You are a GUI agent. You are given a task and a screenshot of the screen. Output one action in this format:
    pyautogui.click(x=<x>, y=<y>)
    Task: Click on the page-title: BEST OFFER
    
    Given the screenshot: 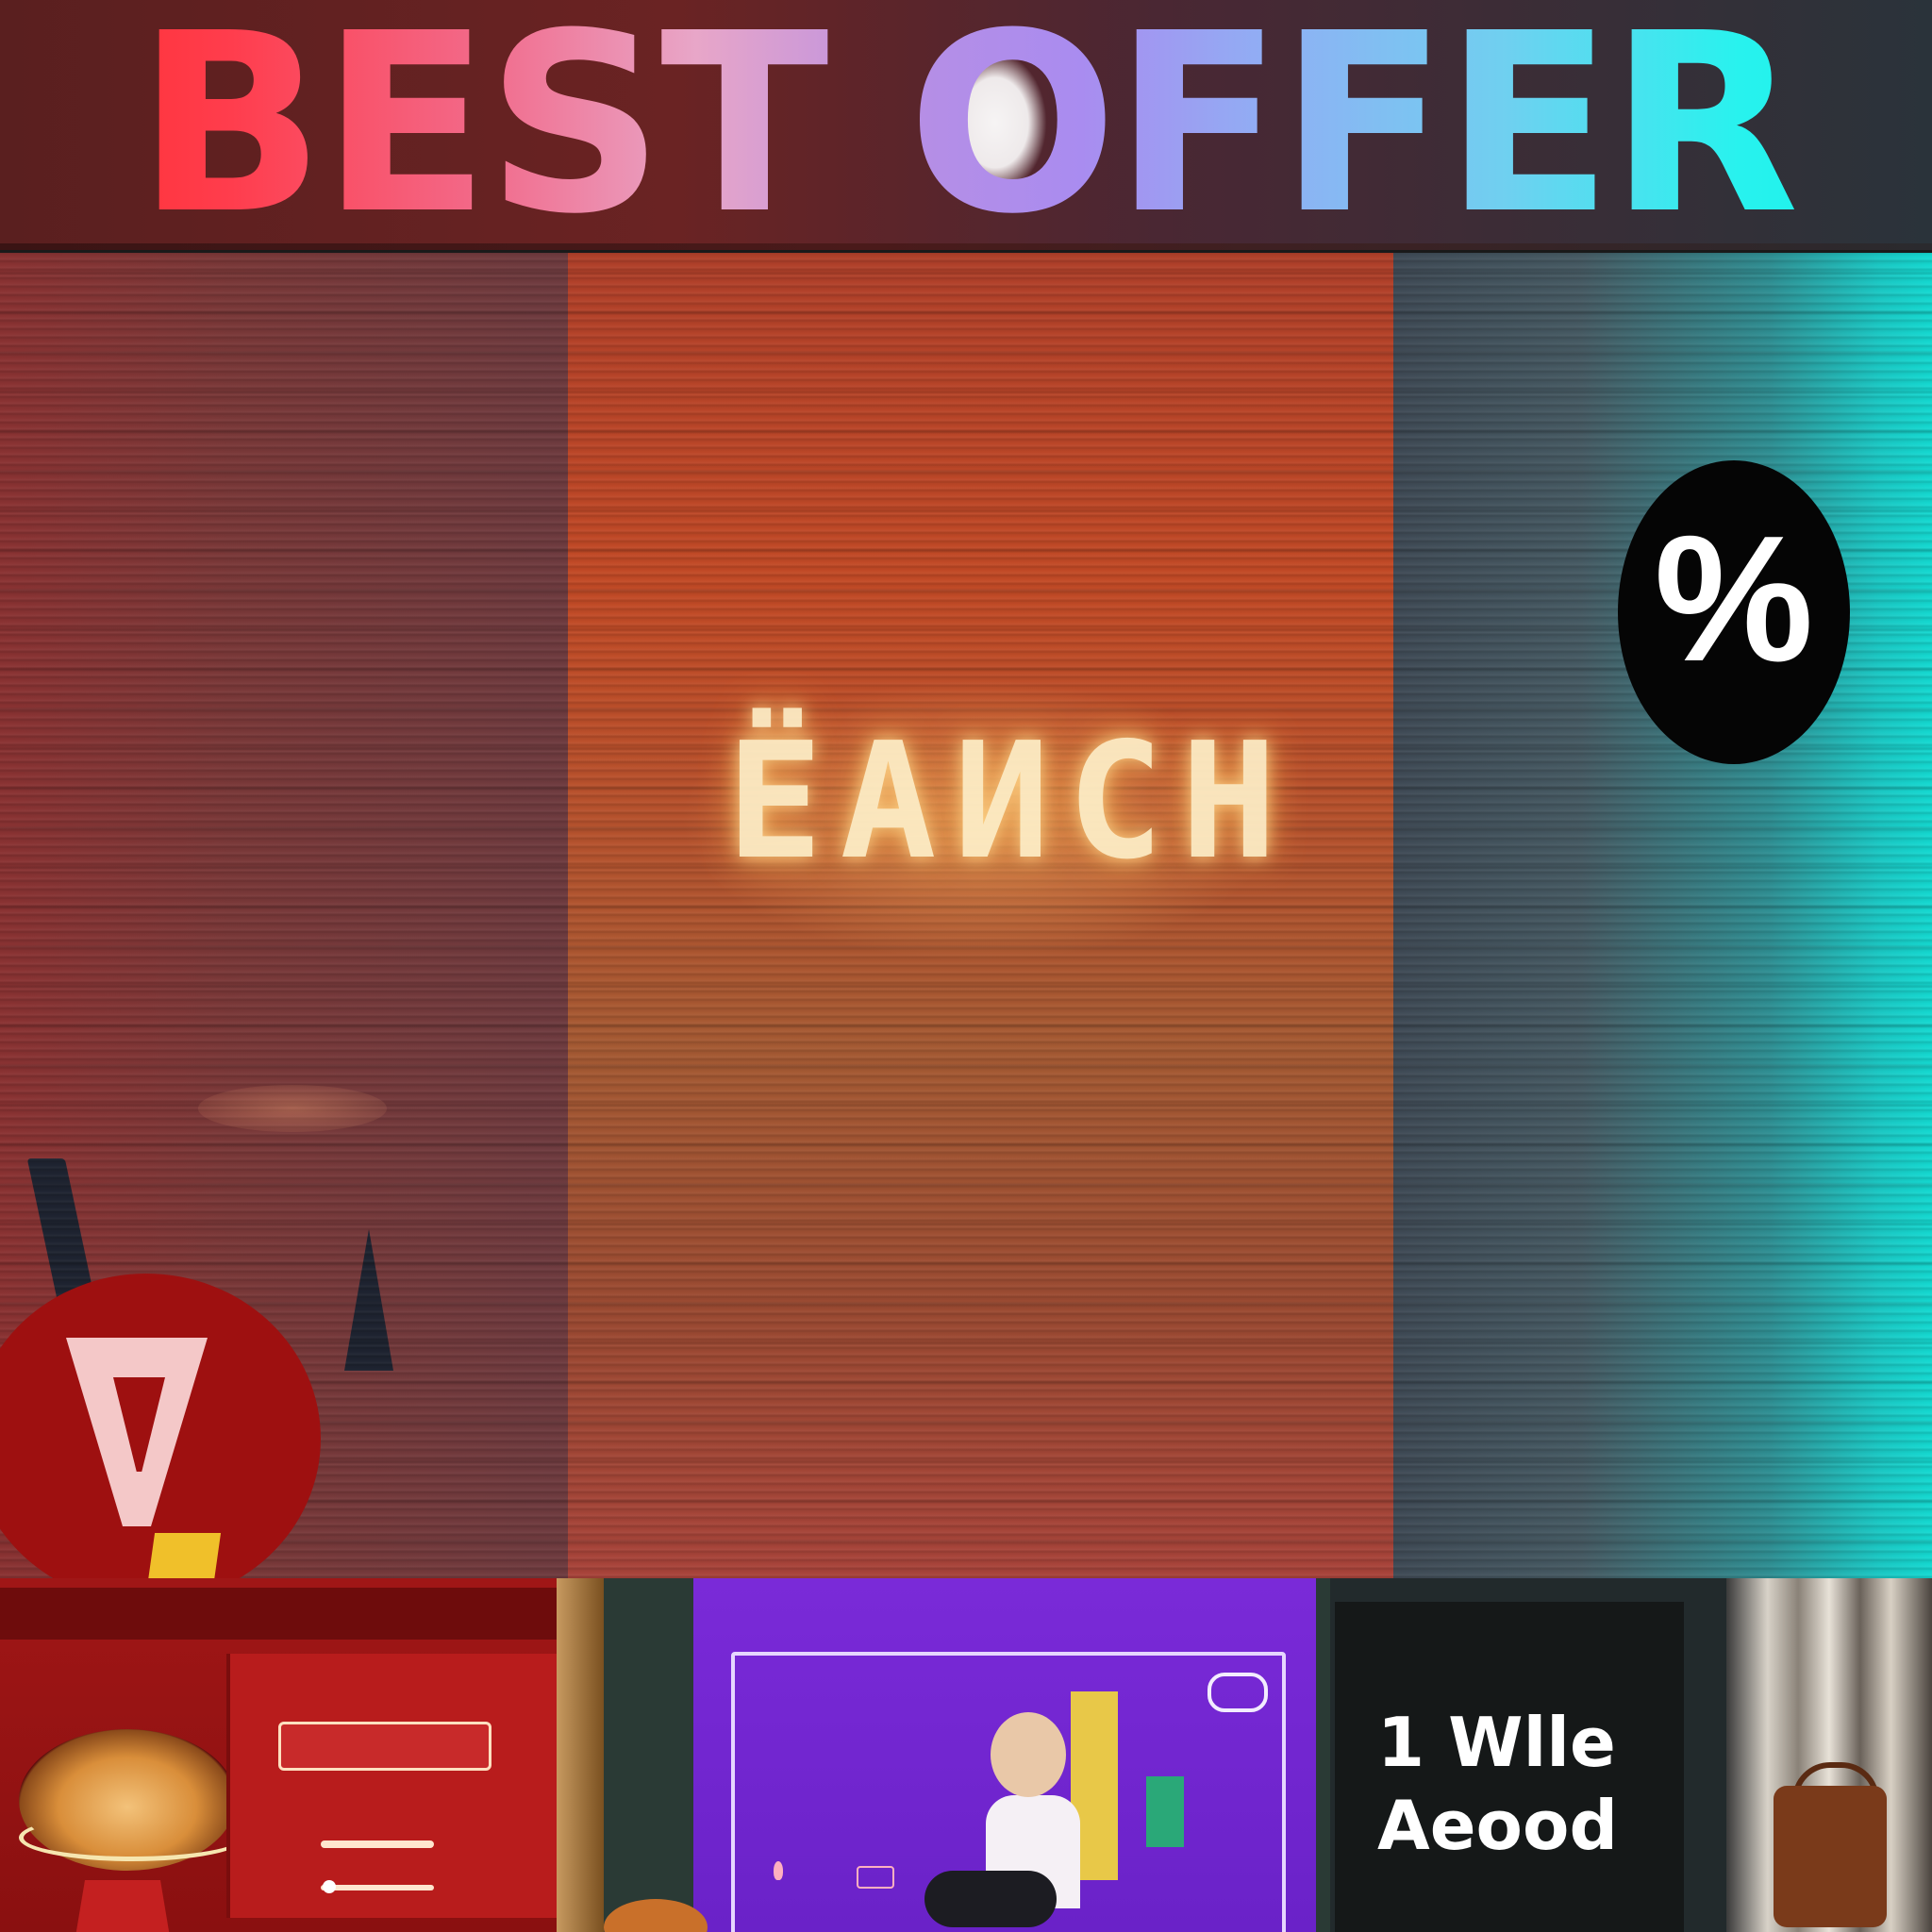 What is the action you would take?
    pyautogui.click(x=966, y=125)
    